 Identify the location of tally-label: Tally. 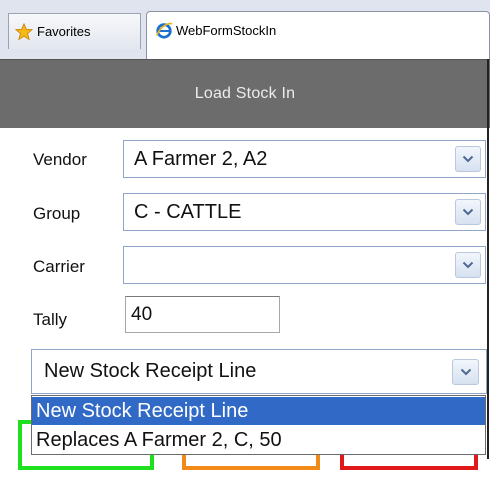
(50, 319).